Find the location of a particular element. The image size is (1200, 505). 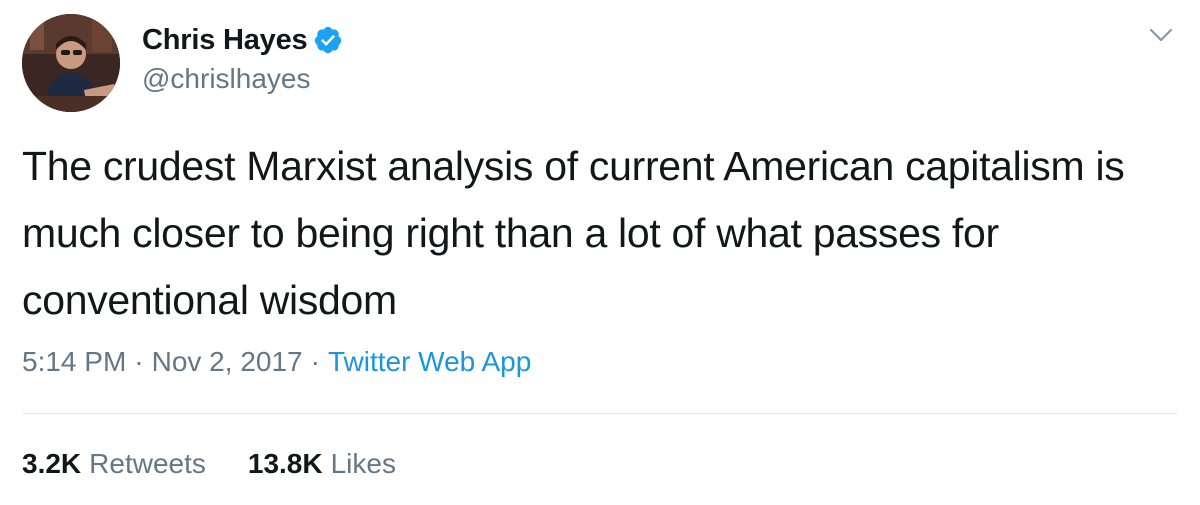

tweet-meta: 5:14 PM · Nov 2, 2017 · Twitter Web App is located at coordinates (276, 362).